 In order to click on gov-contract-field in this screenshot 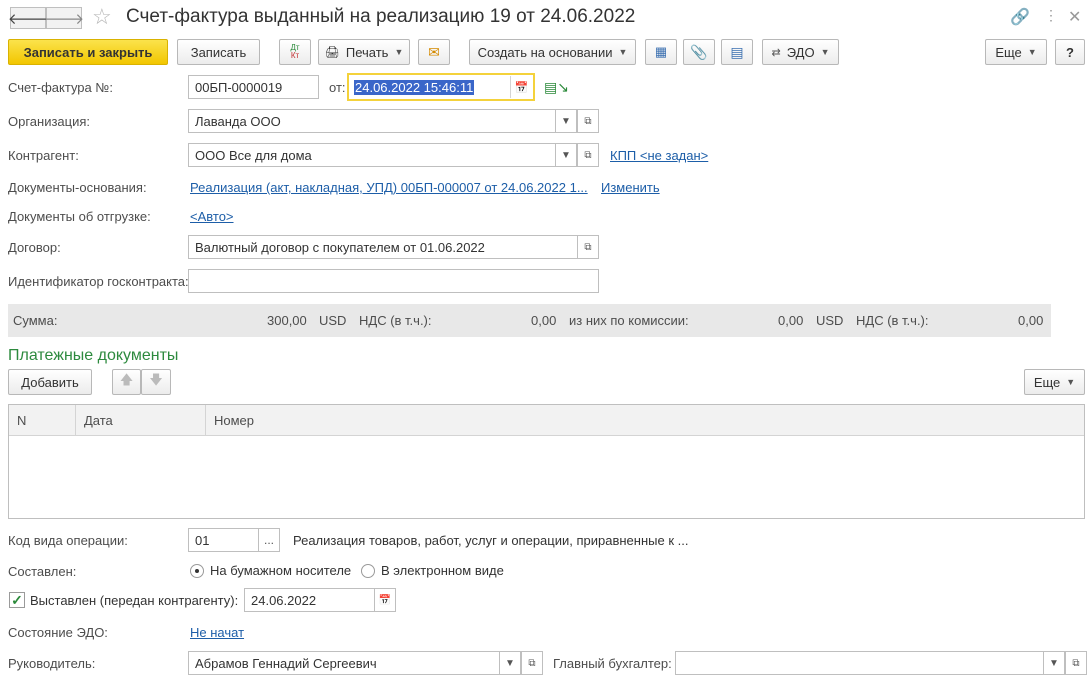, I will do `click(393, 281)`.